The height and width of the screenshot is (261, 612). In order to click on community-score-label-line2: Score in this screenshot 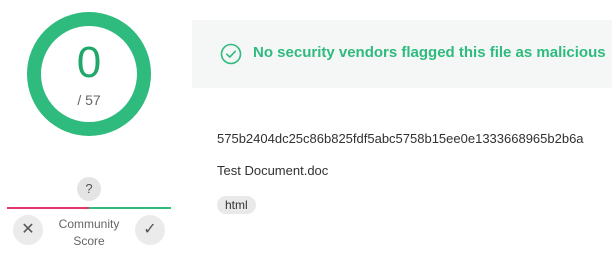, I will do `click(89, 241)`.